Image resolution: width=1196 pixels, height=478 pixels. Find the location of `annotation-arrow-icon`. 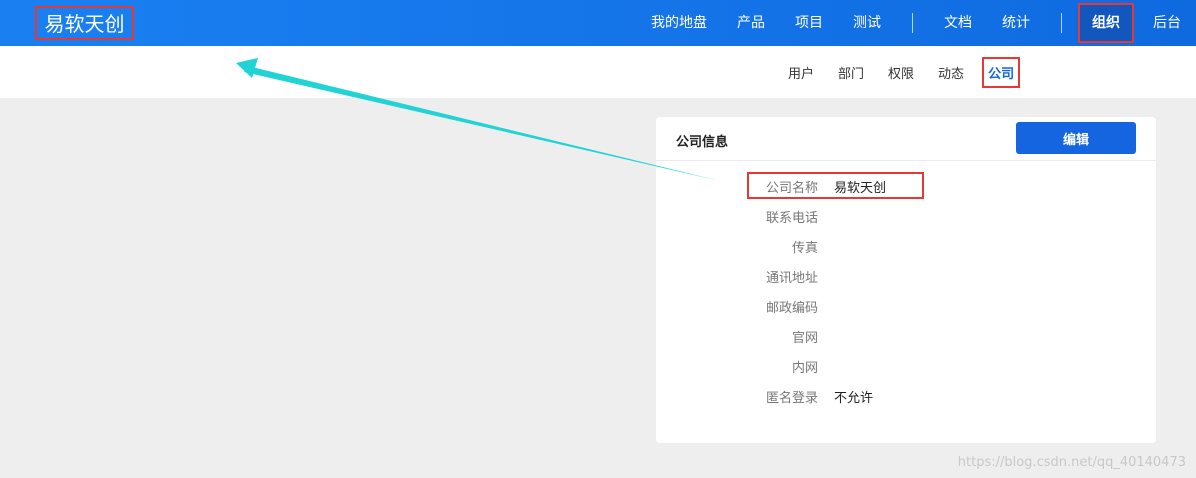

annotation-arrow-icon is located at coordinates (478, 119).